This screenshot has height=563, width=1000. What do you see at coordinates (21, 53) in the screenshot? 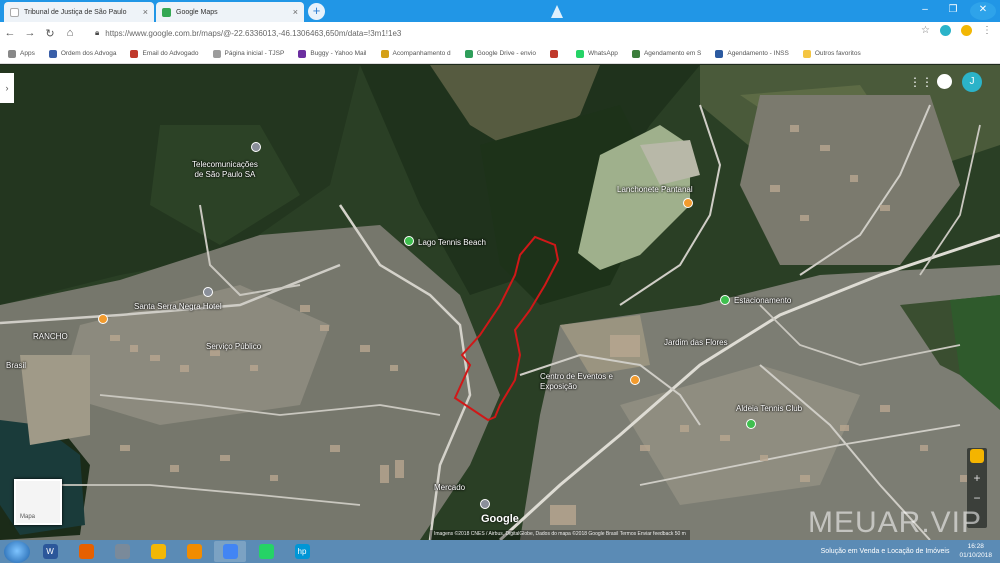
I see `bookmark-item: Apps` at bounding box center [21, 53].